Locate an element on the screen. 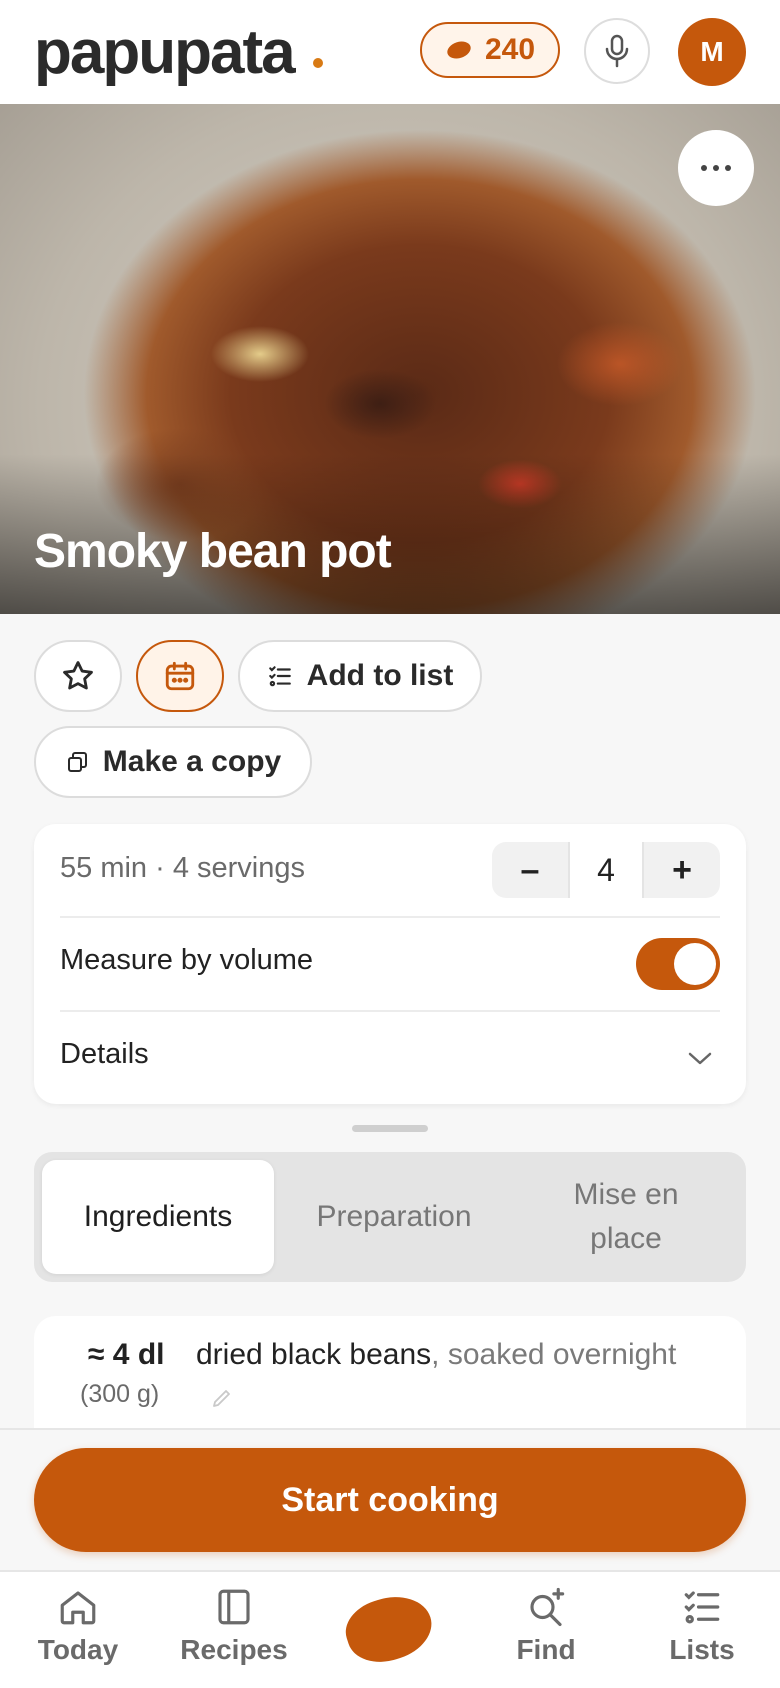 This screenshot has width=780, height=1688. measure-by-volume-label: Measure by volume is located at coordinates (187, 960).